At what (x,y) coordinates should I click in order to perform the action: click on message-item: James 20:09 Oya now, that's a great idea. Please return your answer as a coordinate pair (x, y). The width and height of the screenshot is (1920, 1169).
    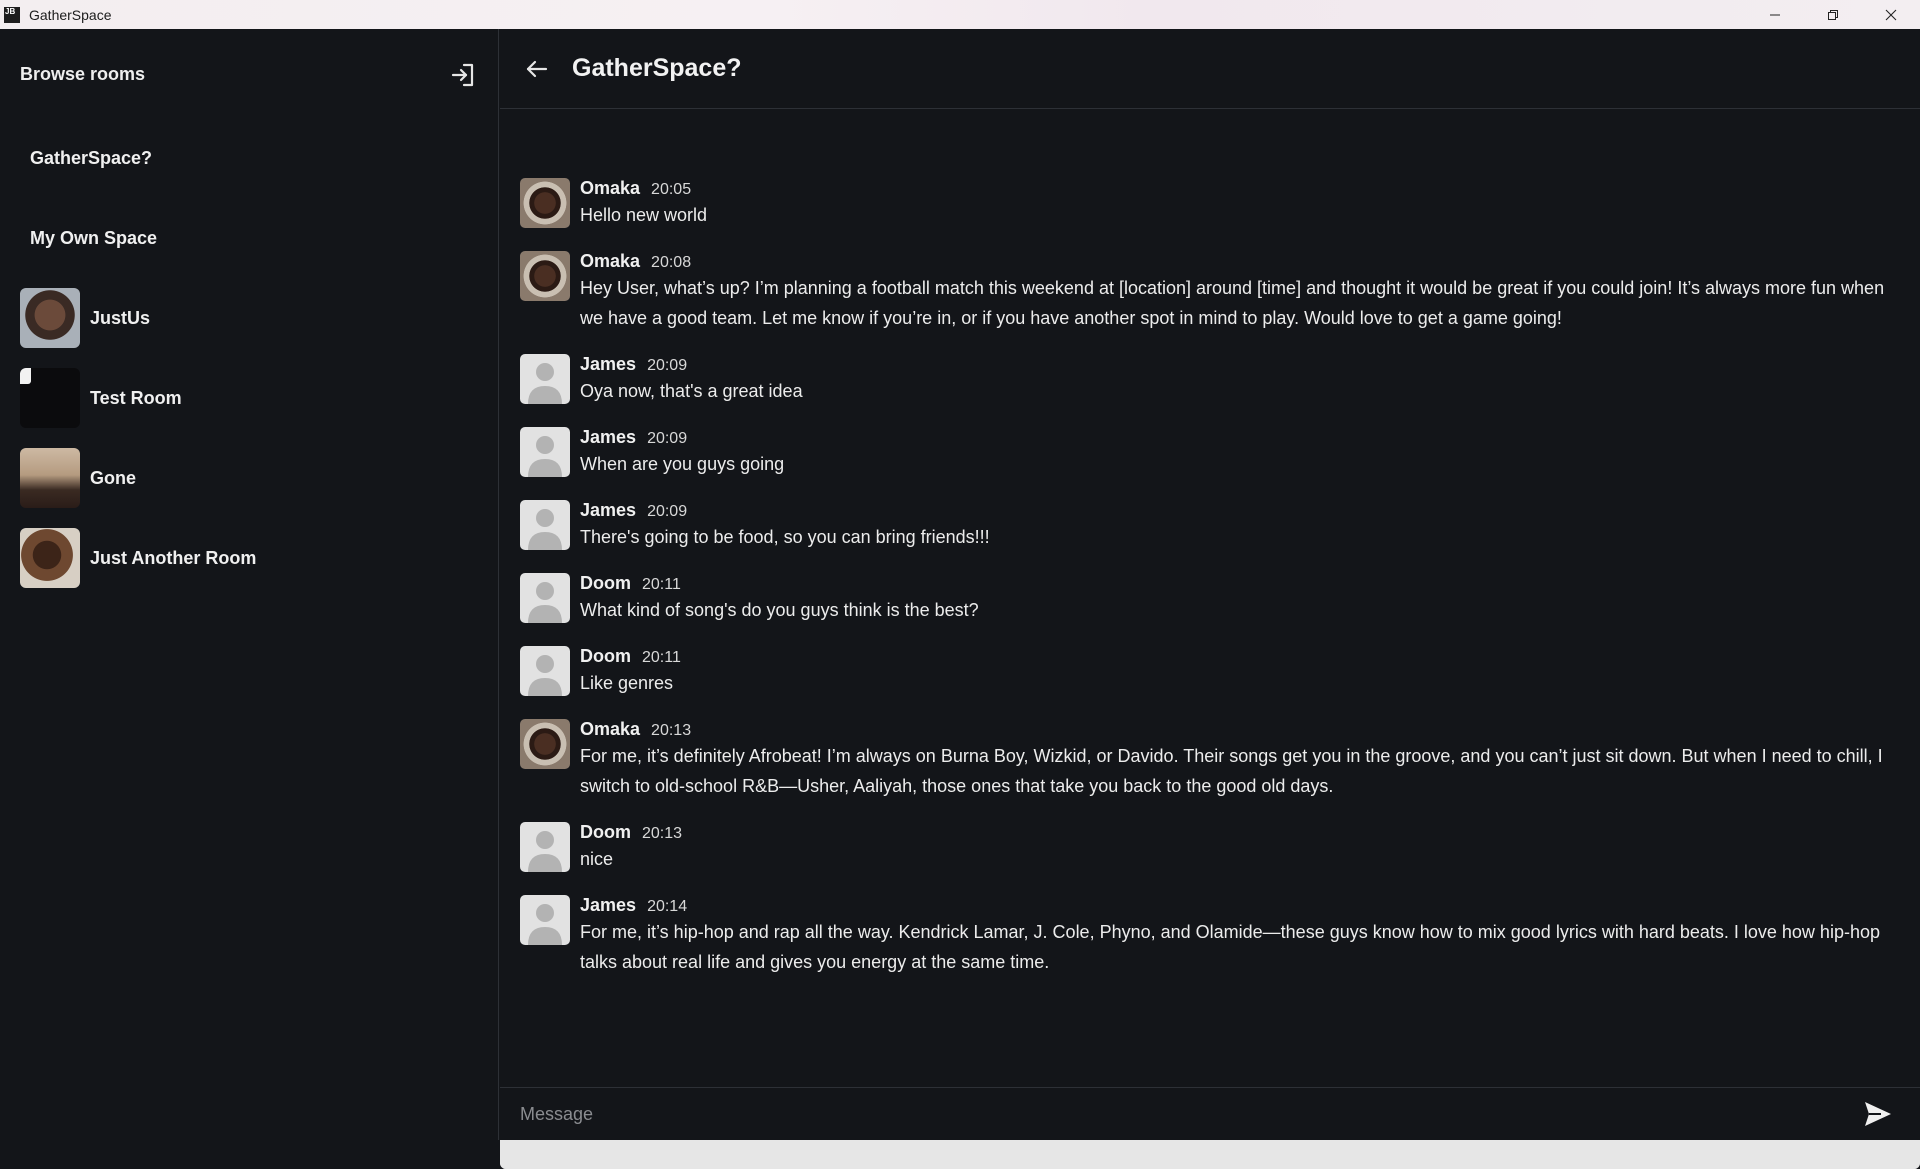
    Looking at the image, I should click on (1210, 380).